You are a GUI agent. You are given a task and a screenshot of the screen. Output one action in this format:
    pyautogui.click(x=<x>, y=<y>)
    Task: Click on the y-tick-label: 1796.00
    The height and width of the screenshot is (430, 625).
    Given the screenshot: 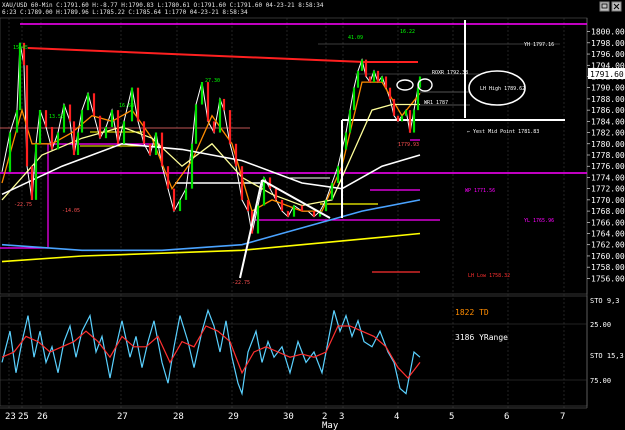 What is the action you would take?
    pyautogui.click(x=608, y=54)
    